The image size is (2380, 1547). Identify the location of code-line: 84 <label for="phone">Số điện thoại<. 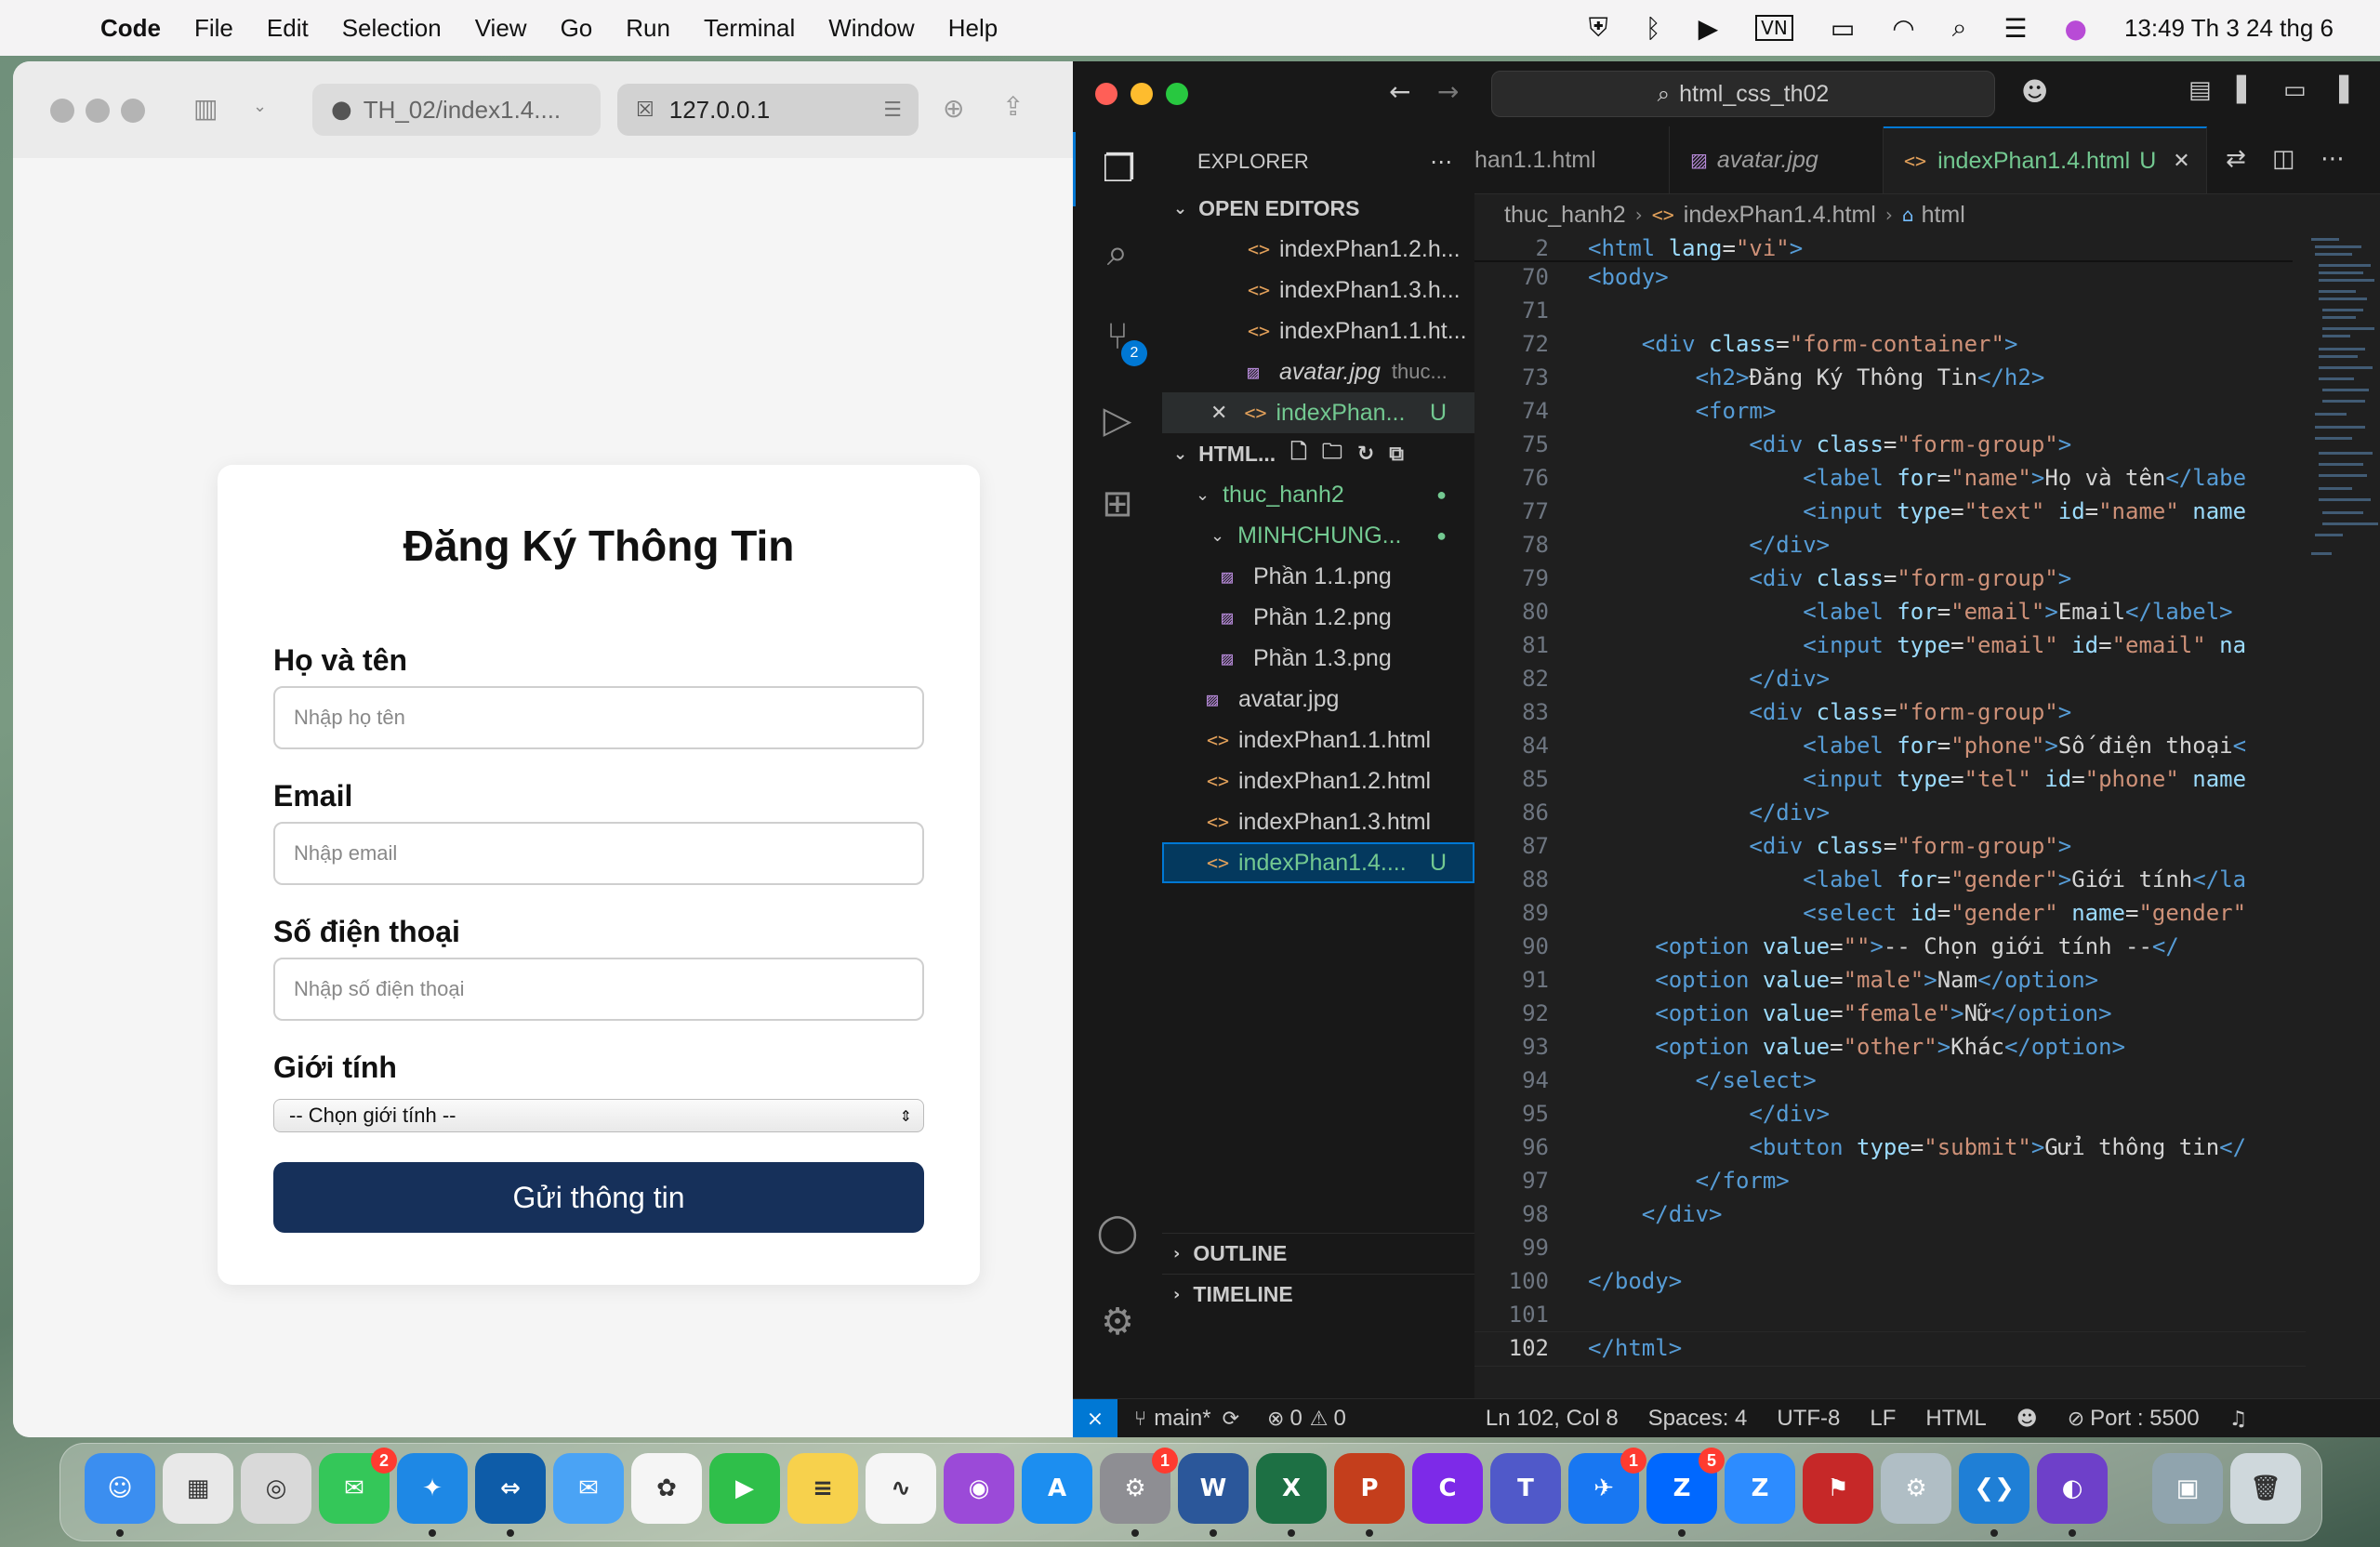
(1883, 745).